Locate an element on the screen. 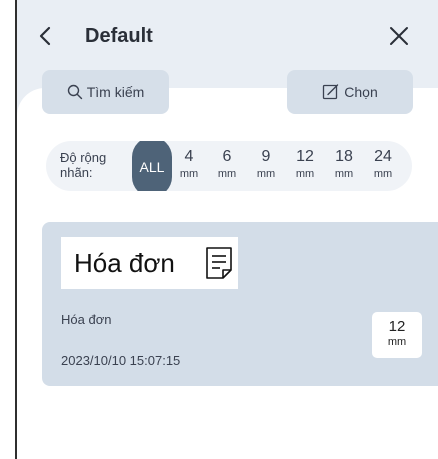  search-button: Tìm kiếm is located at coordinates (105, 92).